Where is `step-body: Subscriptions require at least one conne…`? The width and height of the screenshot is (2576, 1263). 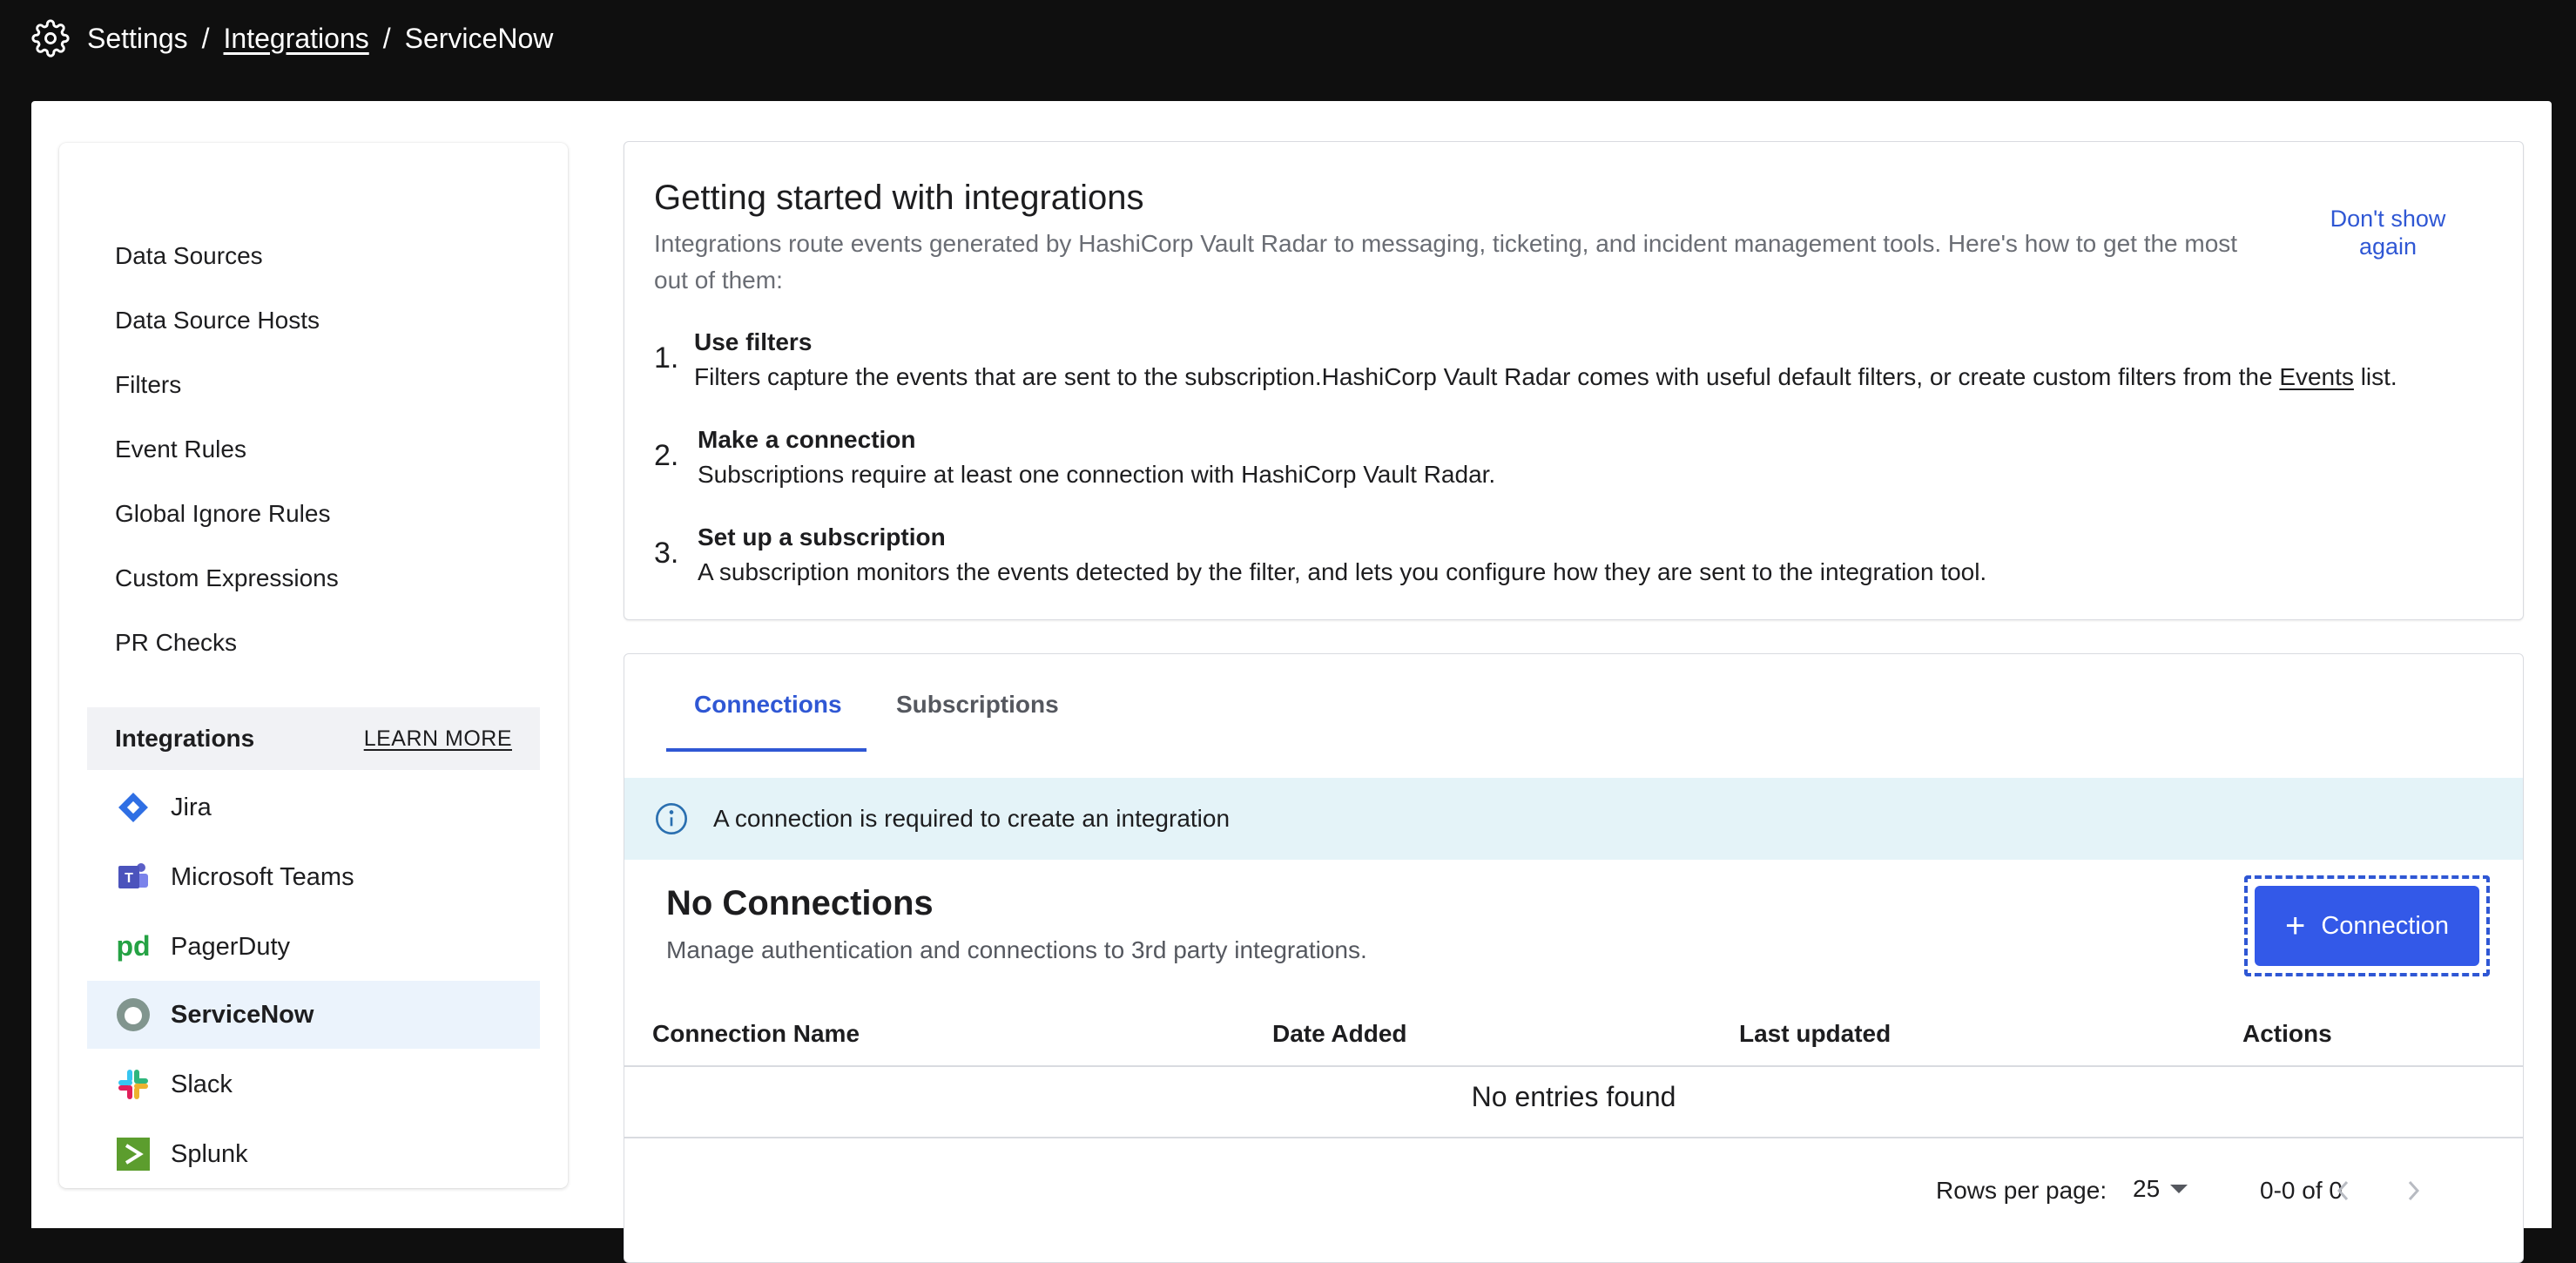
step-body: Subscriptions require at least one conne… is located at coordinates (1097, 474).